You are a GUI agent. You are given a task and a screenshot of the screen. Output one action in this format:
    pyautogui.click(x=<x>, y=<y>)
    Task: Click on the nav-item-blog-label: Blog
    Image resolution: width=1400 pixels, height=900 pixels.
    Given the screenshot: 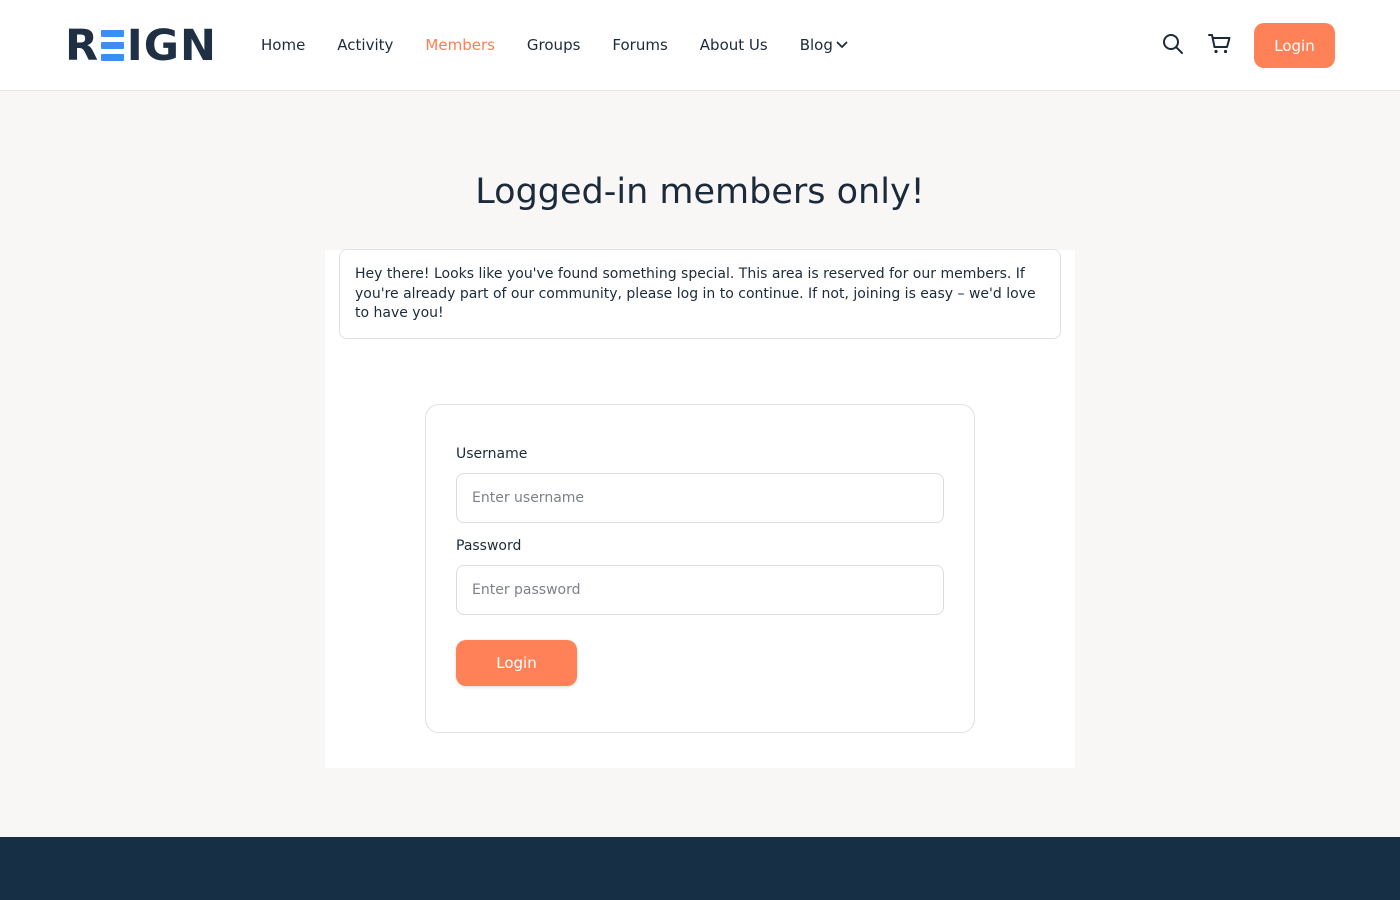 What is the action you would take?
    pyautogui.click(x=816, y=45)
    